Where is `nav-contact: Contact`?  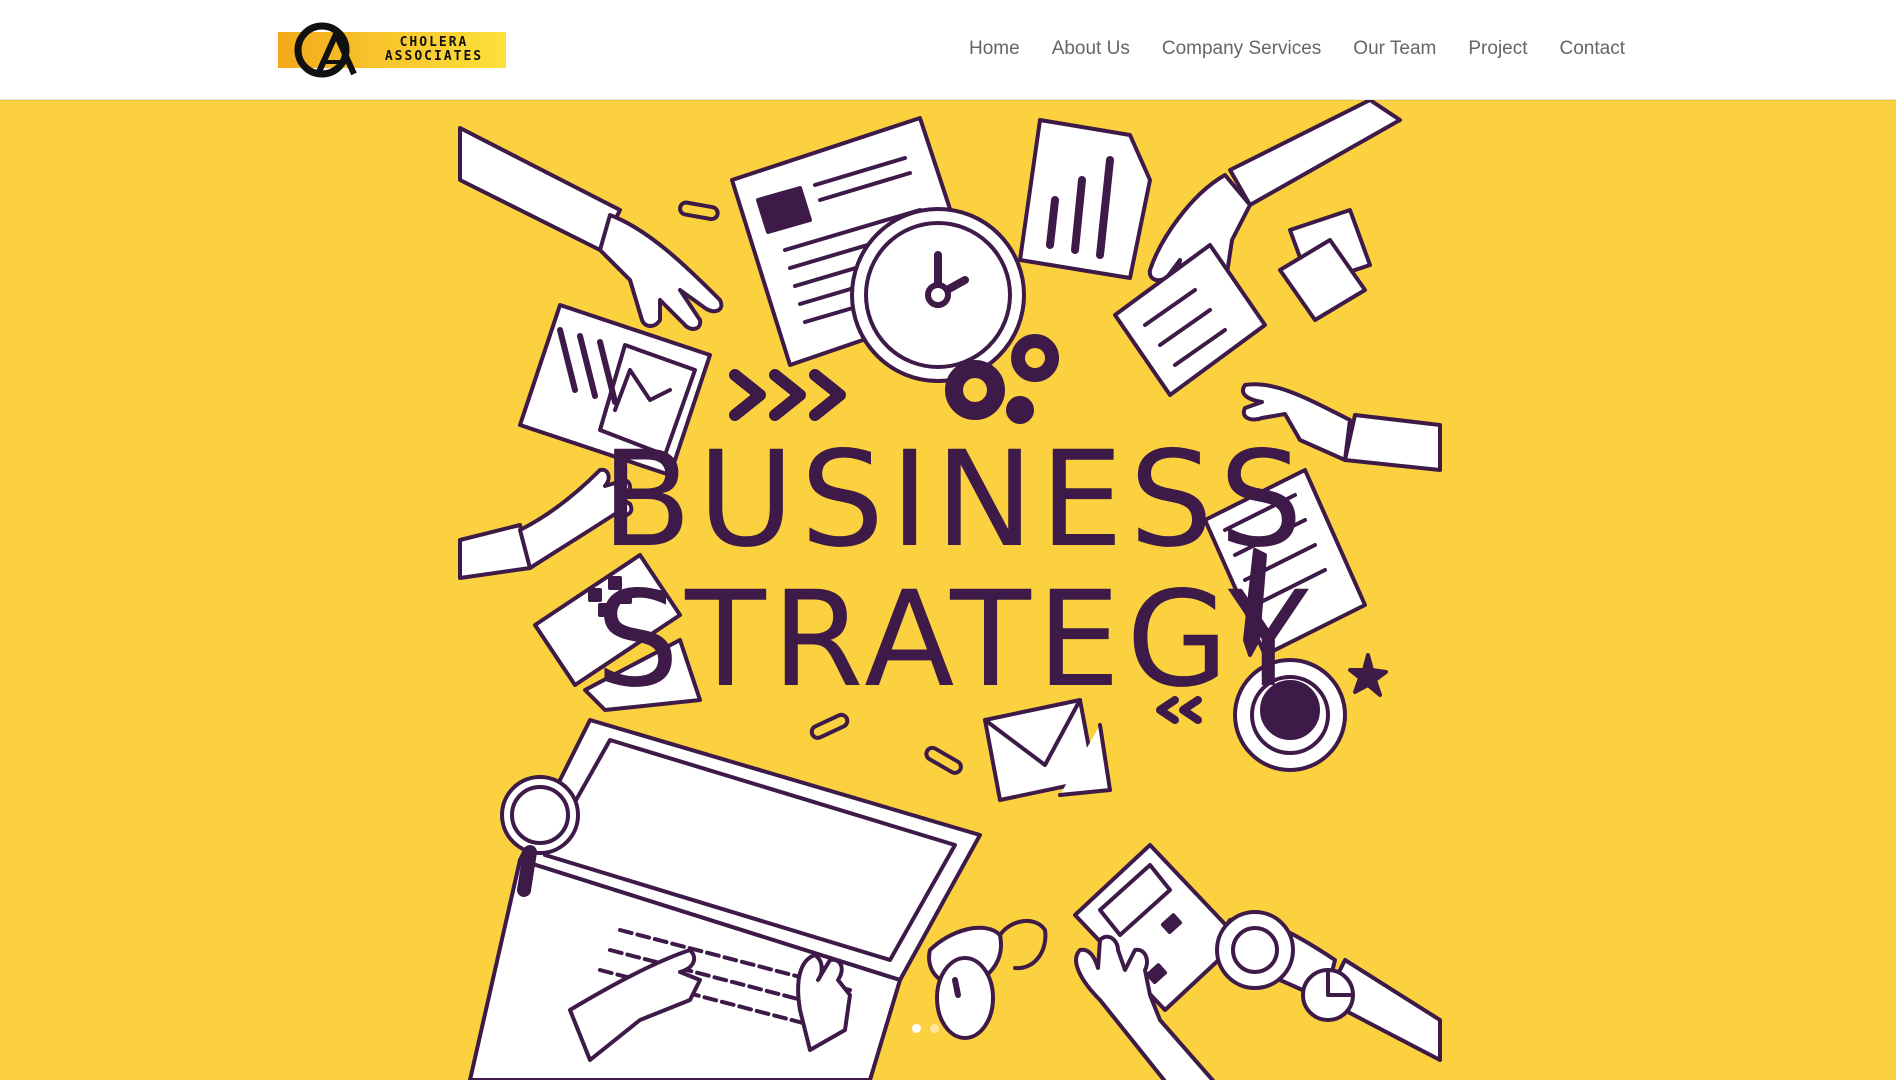 nav-contact: Contact is located at coordinates (1592, 49).